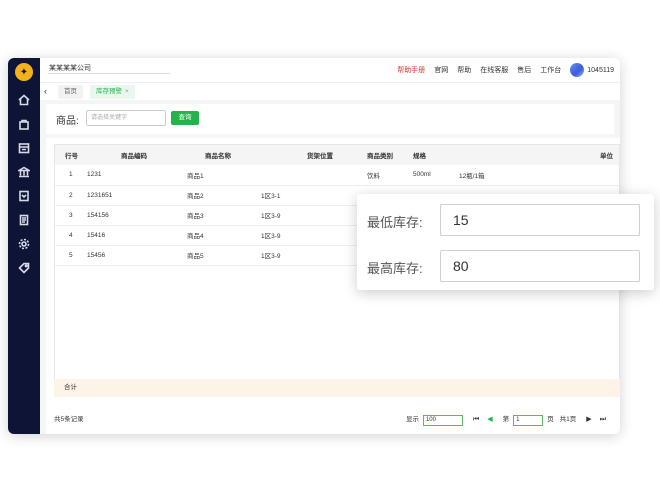  What do you see at coordinates (494, 70) in the screenshot?
I see `nav-online-service: 在线客服` at bounding box center [494, 70].